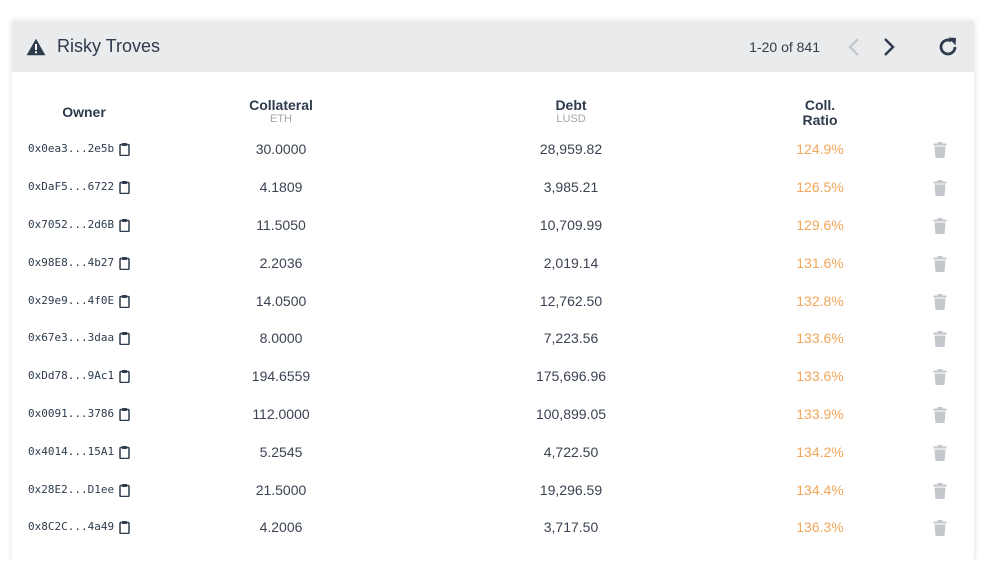 The height and width of the screenshot is (561, 988). What do you see at coordinates (281, 119) in the screenshot?
I see `collateral-unit-label: ETH` at bounding box center [281, 119].